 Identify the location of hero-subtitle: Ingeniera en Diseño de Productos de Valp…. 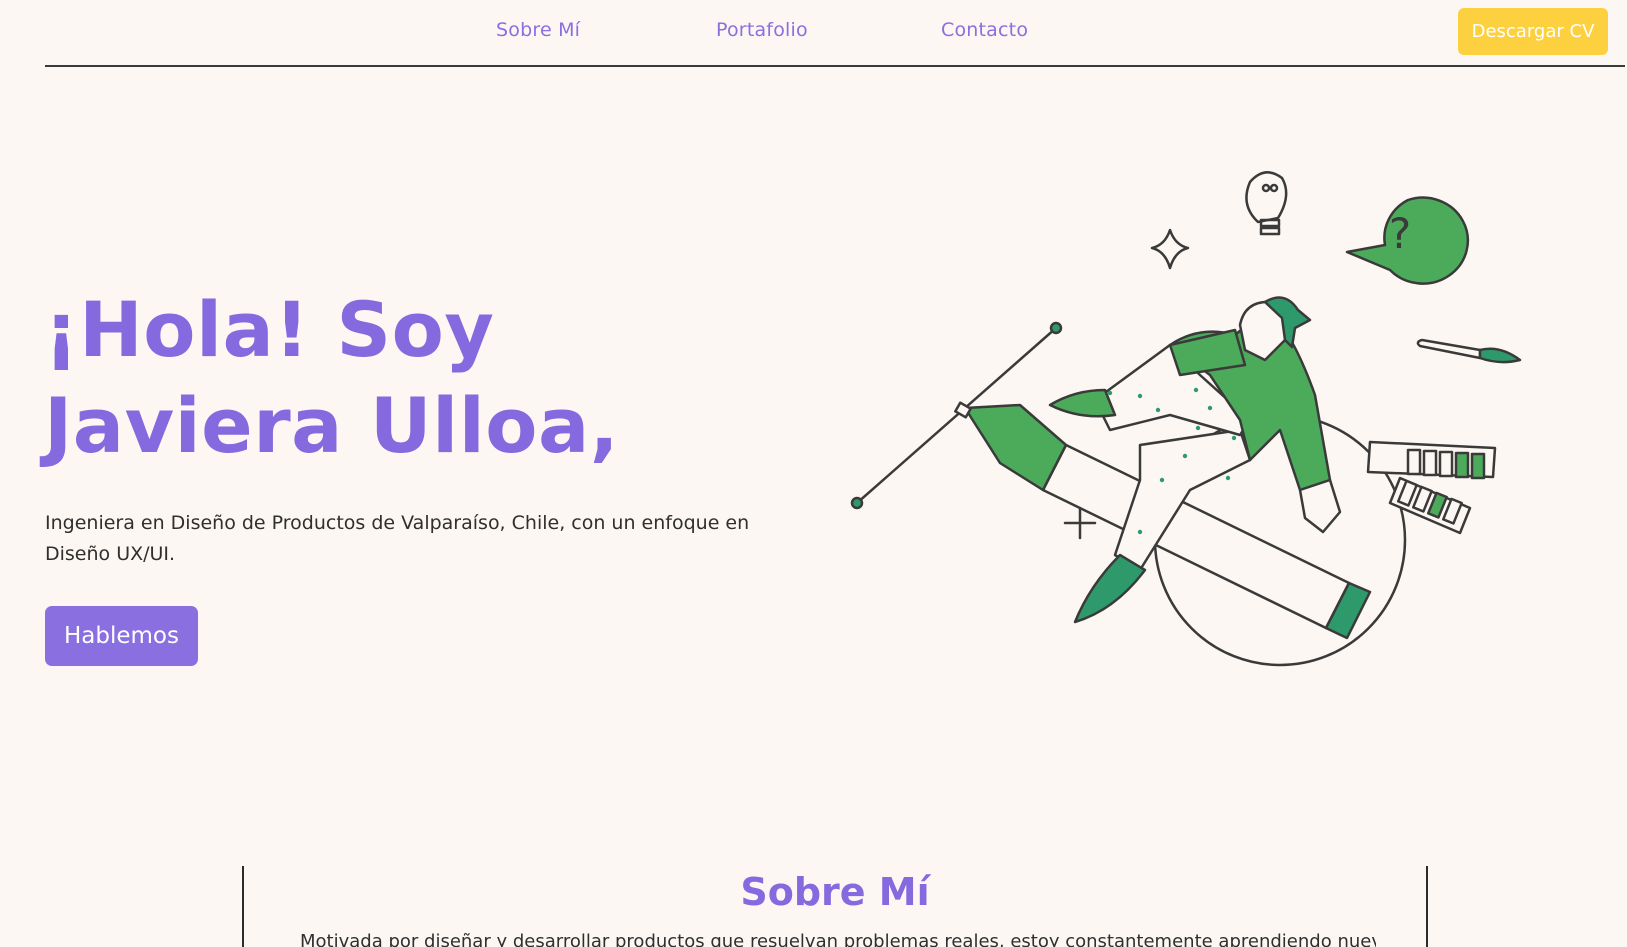
(397, 538).